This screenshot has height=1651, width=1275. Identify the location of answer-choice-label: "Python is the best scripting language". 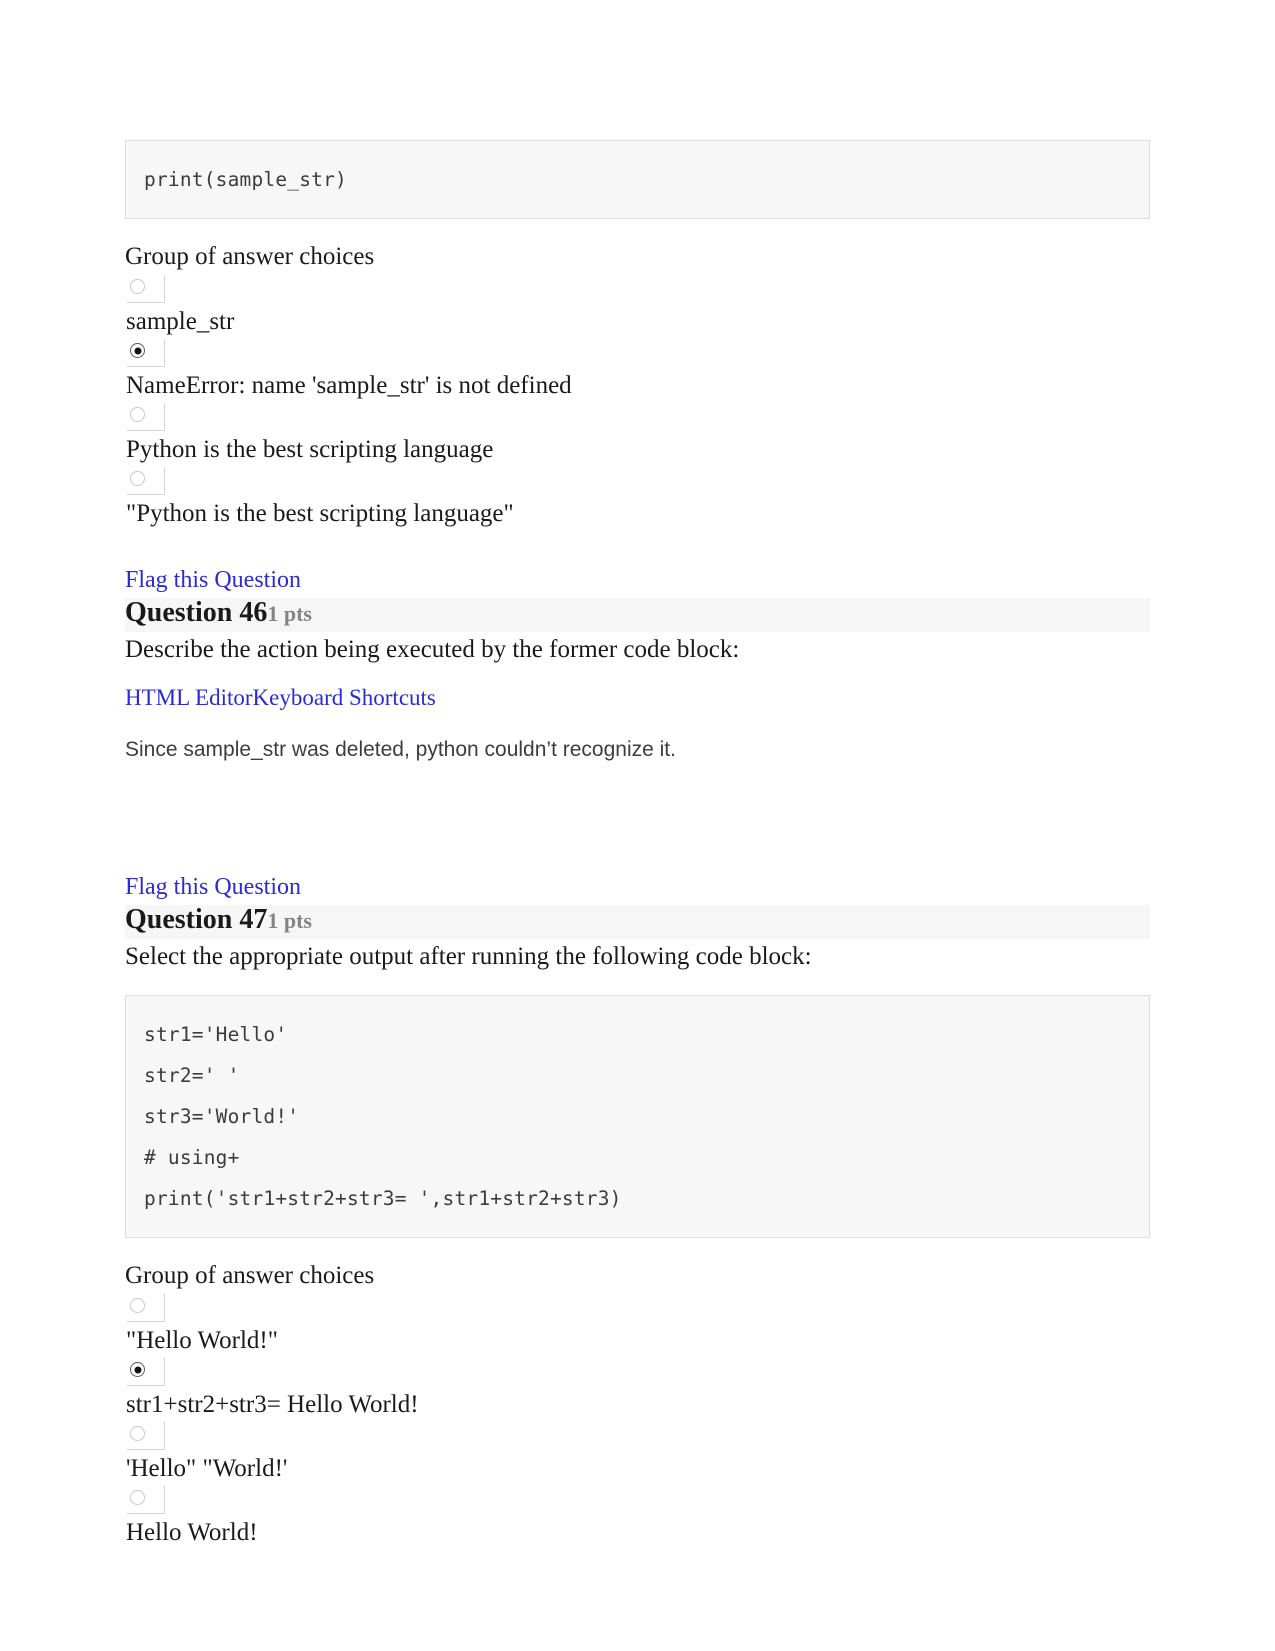
(320, 513).